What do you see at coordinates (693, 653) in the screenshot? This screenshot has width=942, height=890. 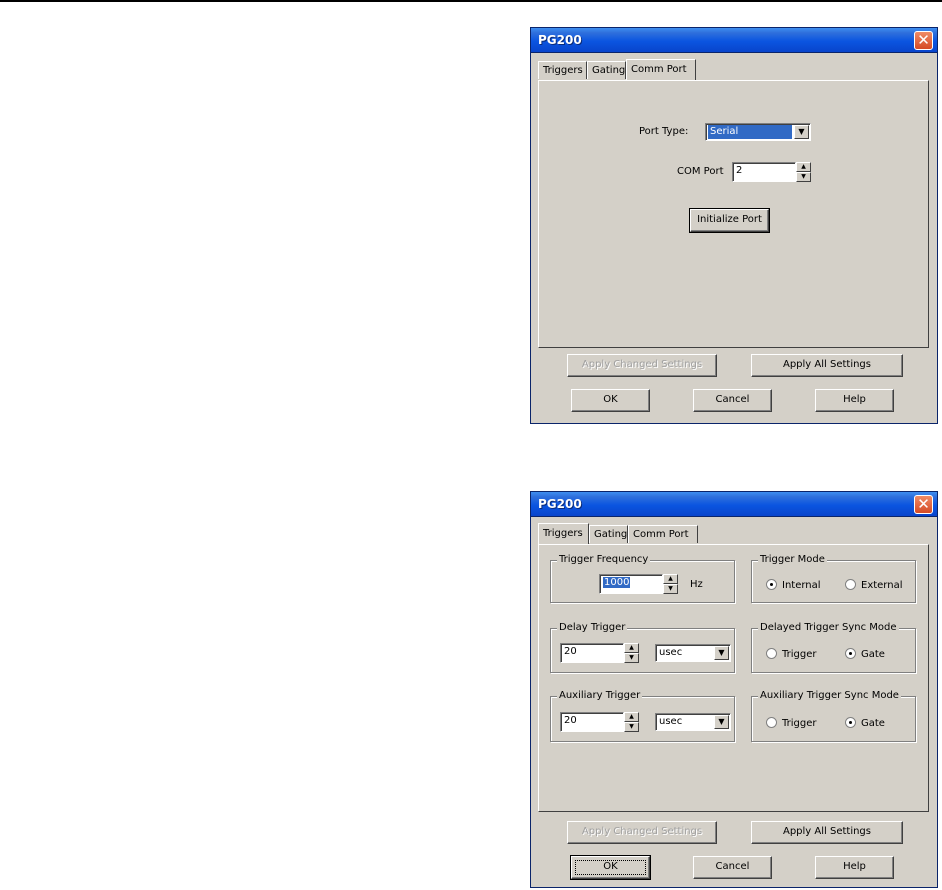 I see `delay-unit-select: usec ▼` at bounding box center [693, 653].